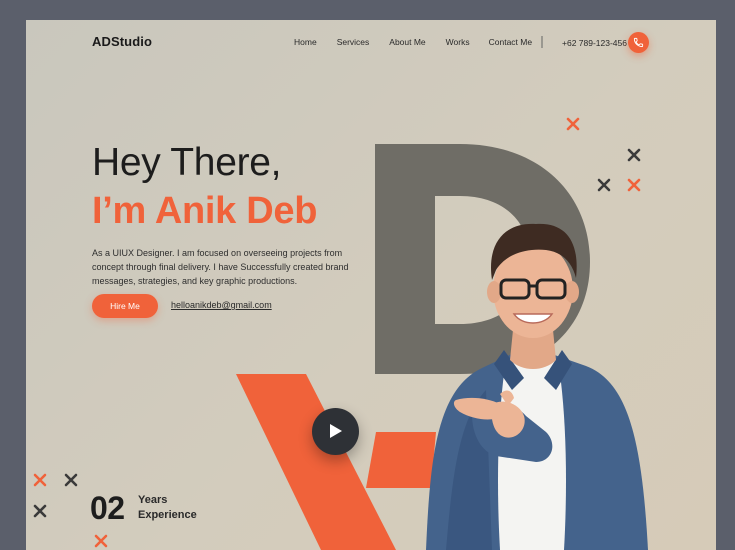 The height and width of the screenshot is (550, 735). I want to click on play-video-button, so click(335, 431).